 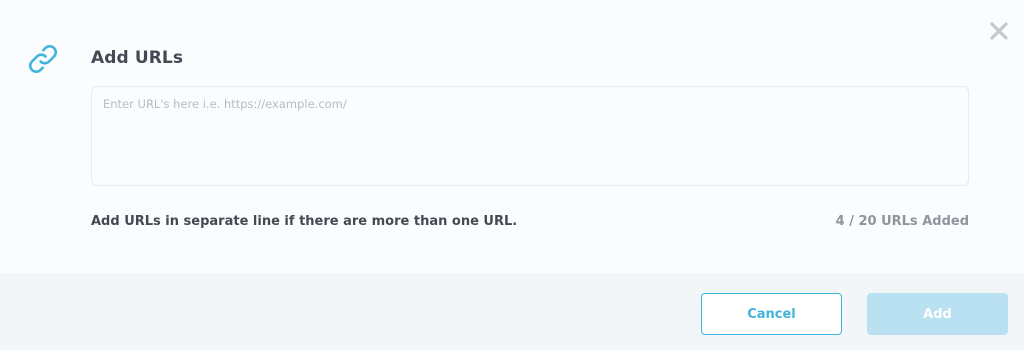 What do you see at coordinates (999, 31) in the screenshot?
I see `close-icon` at bounding box center [999, 31].